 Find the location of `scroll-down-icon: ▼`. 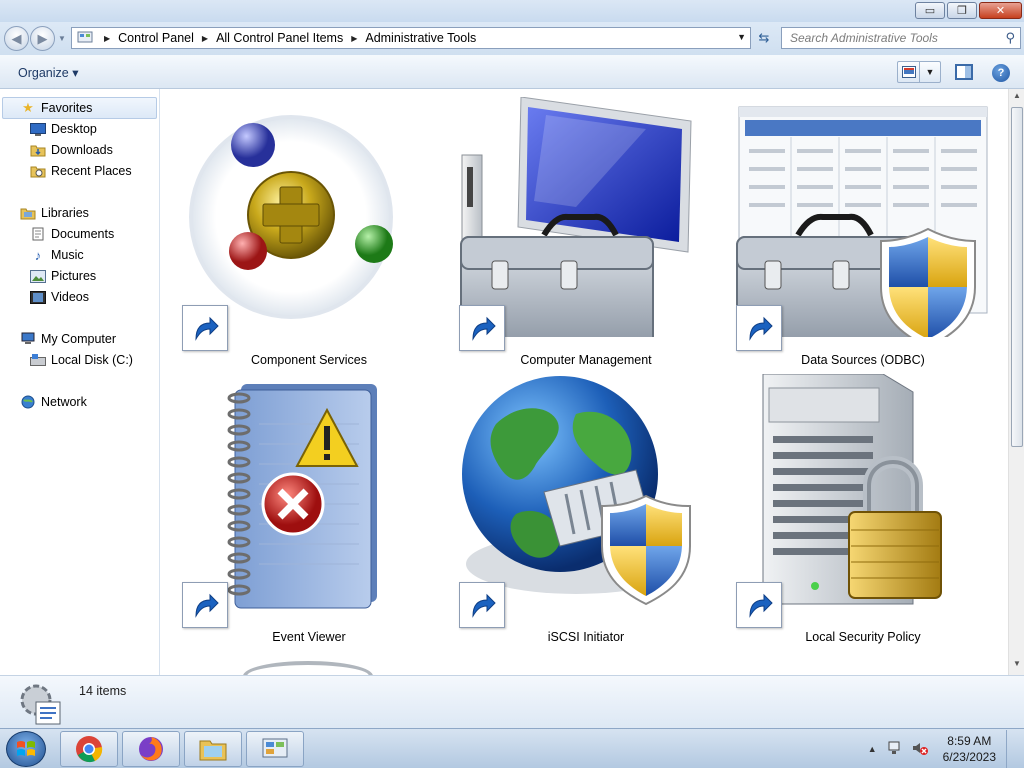

scroll-down-icon: ▼ is located at coordinates (1017, 666).